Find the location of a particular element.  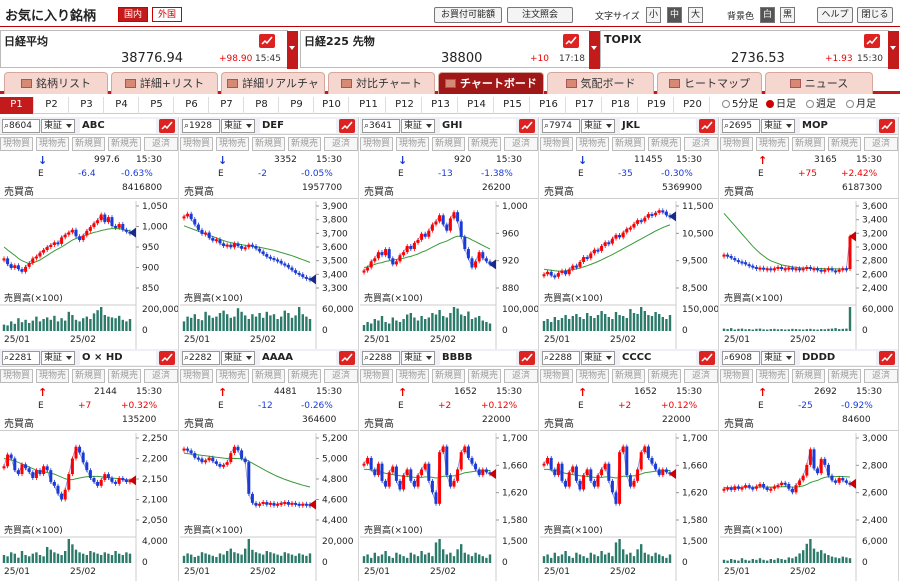

font-size-large: 大 is located at coordinates (695, 15).